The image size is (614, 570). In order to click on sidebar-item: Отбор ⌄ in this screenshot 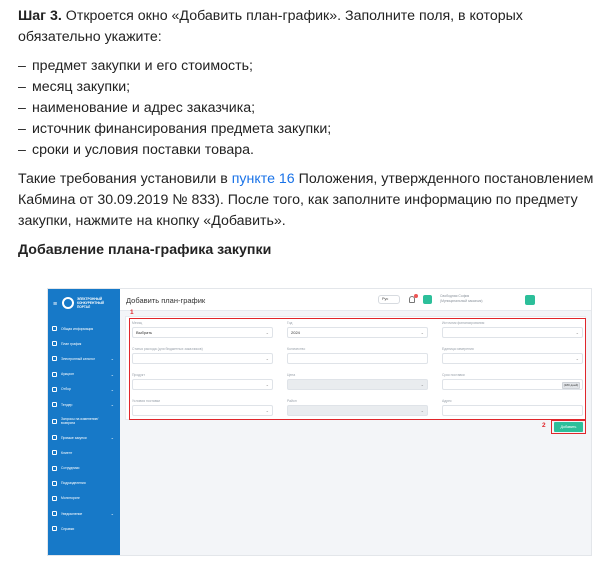, I will do `click(84, 389)`.